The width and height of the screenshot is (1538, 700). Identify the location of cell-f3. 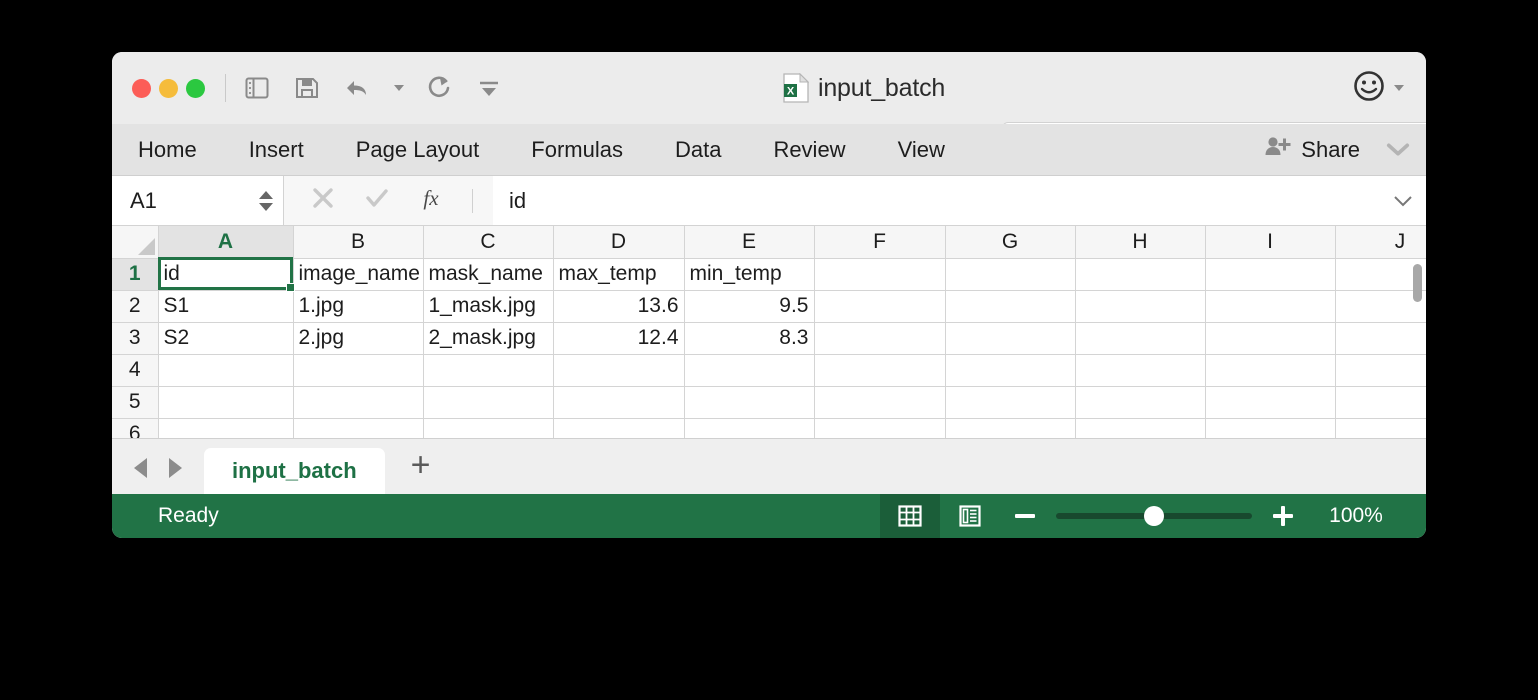
(880, 338).